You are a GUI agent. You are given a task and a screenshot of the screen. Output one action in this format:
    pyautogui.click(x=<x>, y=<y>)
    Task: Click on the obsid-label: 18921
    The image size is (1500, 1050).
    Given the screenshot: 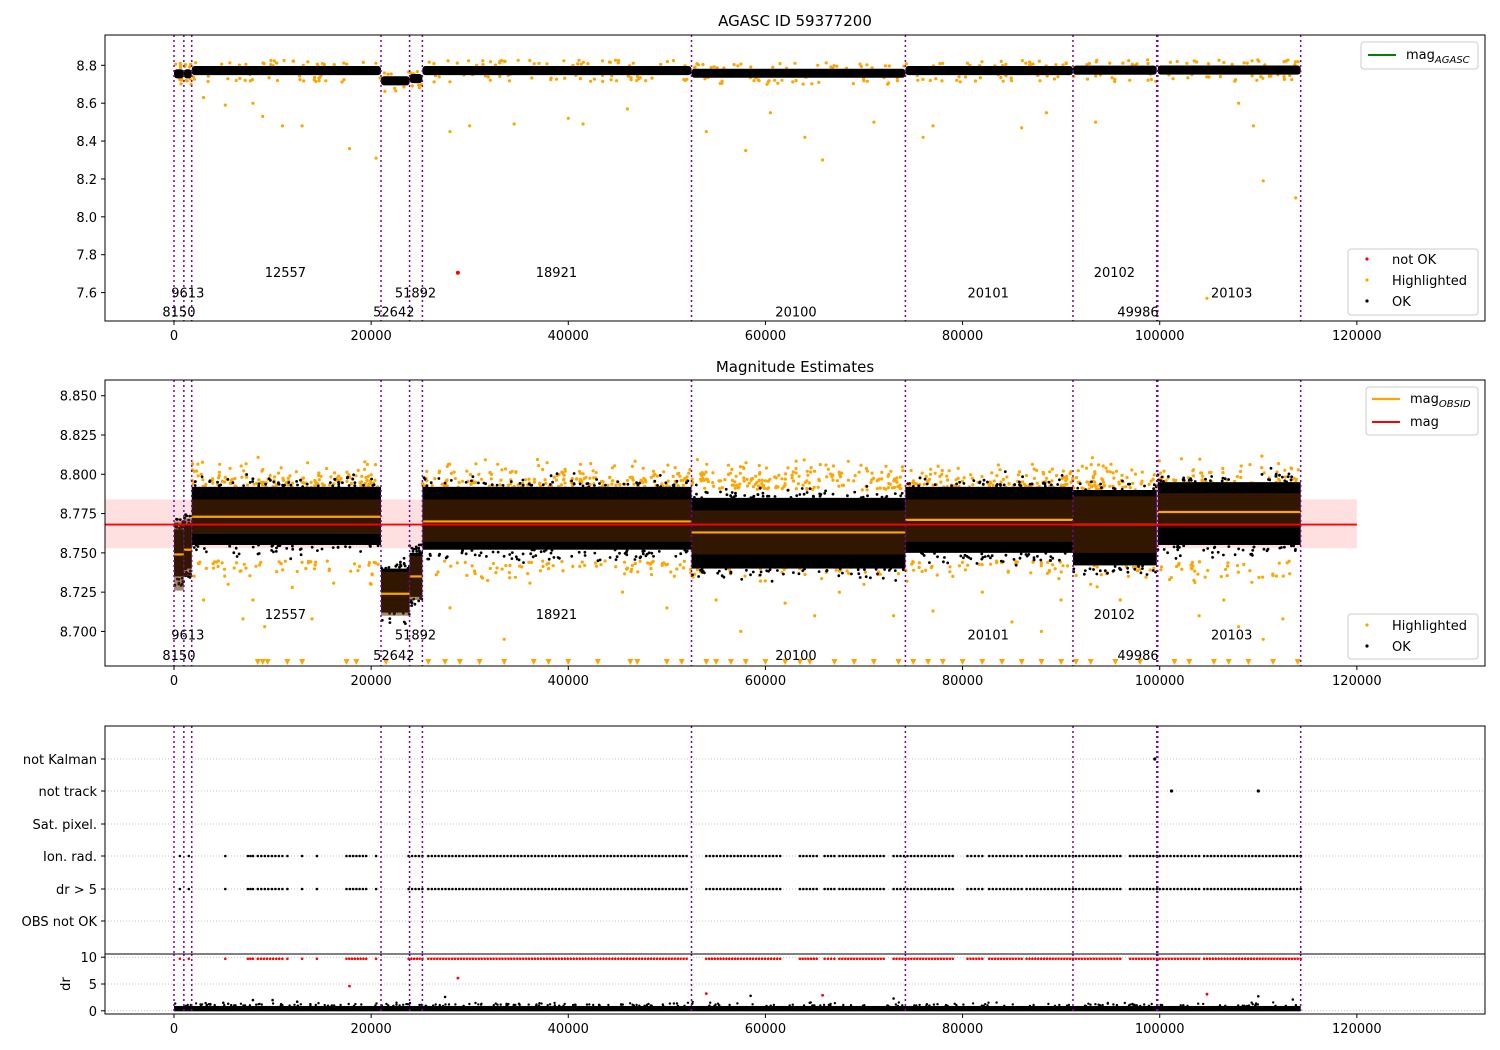 What is the action you would take?
    pyautogui.click(x=556, y=615)
    